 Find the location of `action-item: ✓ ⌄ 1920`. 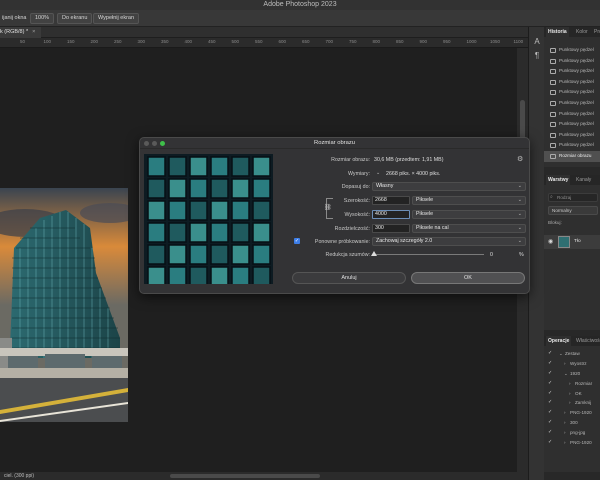

action-item: ✓ ⌄ 1920 is located at coordinates (572, 374).